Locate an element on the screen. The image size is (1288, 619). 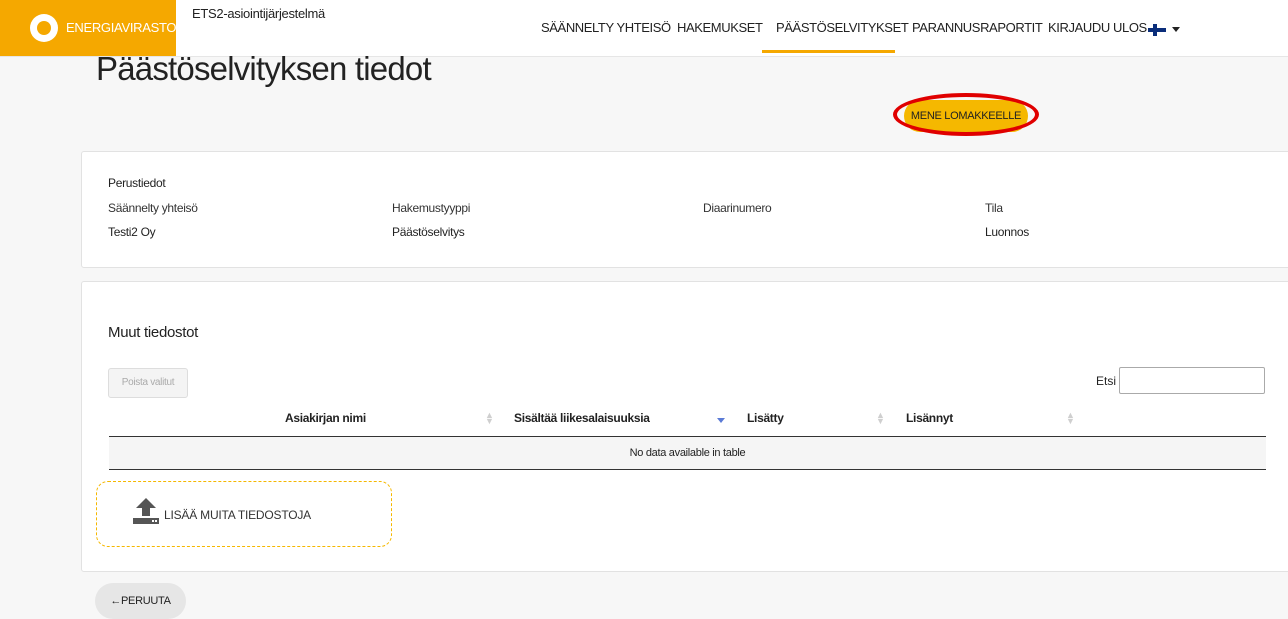
nav-item-emission-reports: PÄÄSTÖSELVITYKSET is located at coordinates (842, 27).